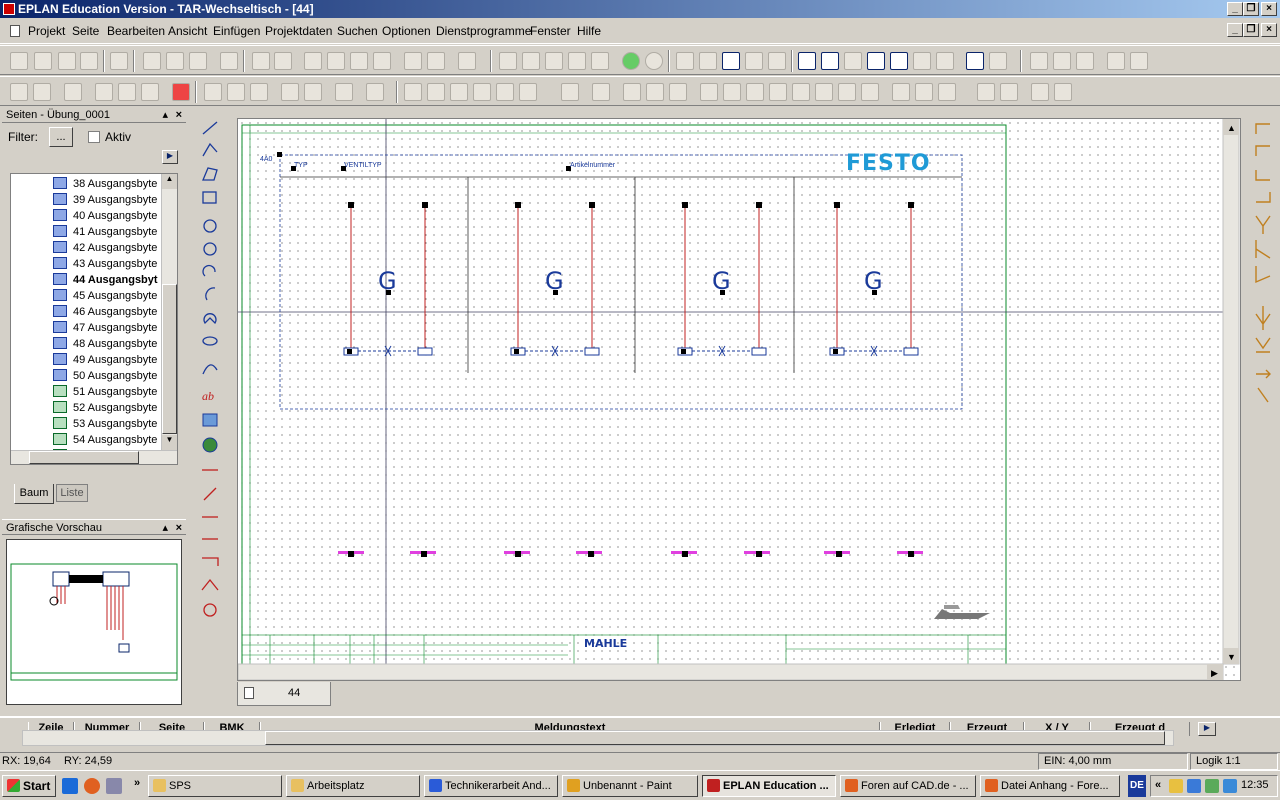 The image size is (1280, 800). Describe the element at coordinates (1262, 175) in the screenshot. I see `corner-bl-icon` at that location.